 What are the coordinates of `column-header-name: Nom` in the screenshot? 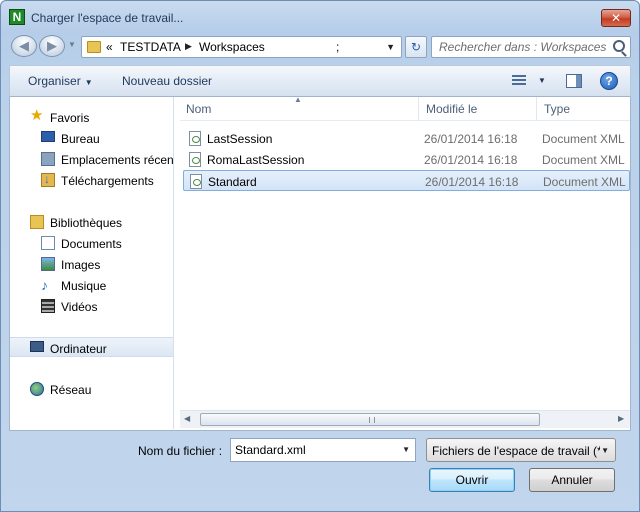 It's located at (198, 109).